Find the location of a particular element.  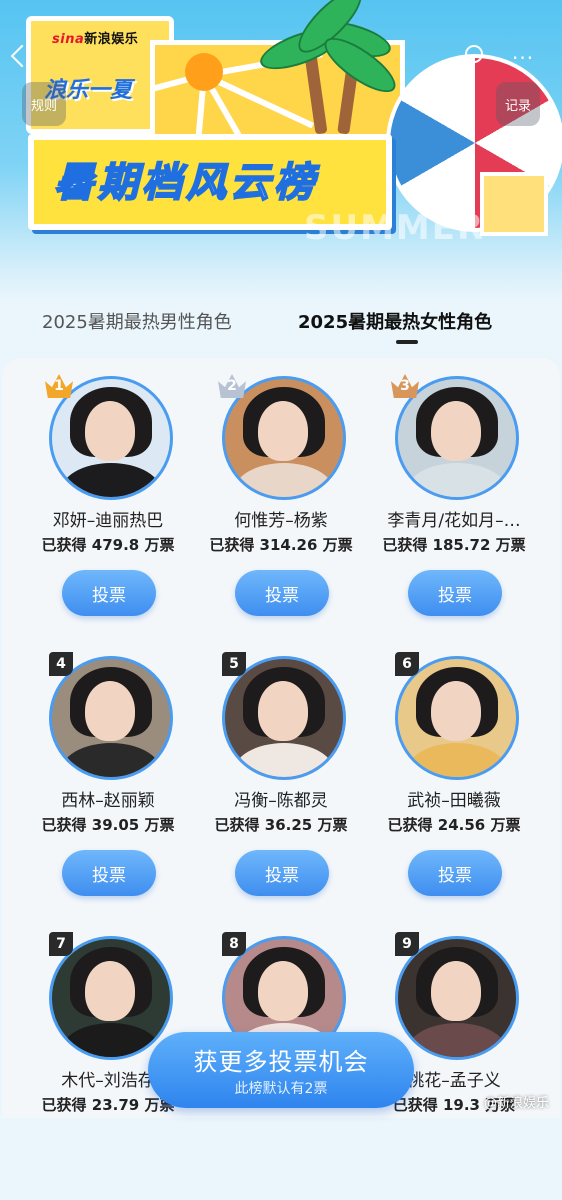

rank-crown-icon: 2 is located at coordinates (232, 386).